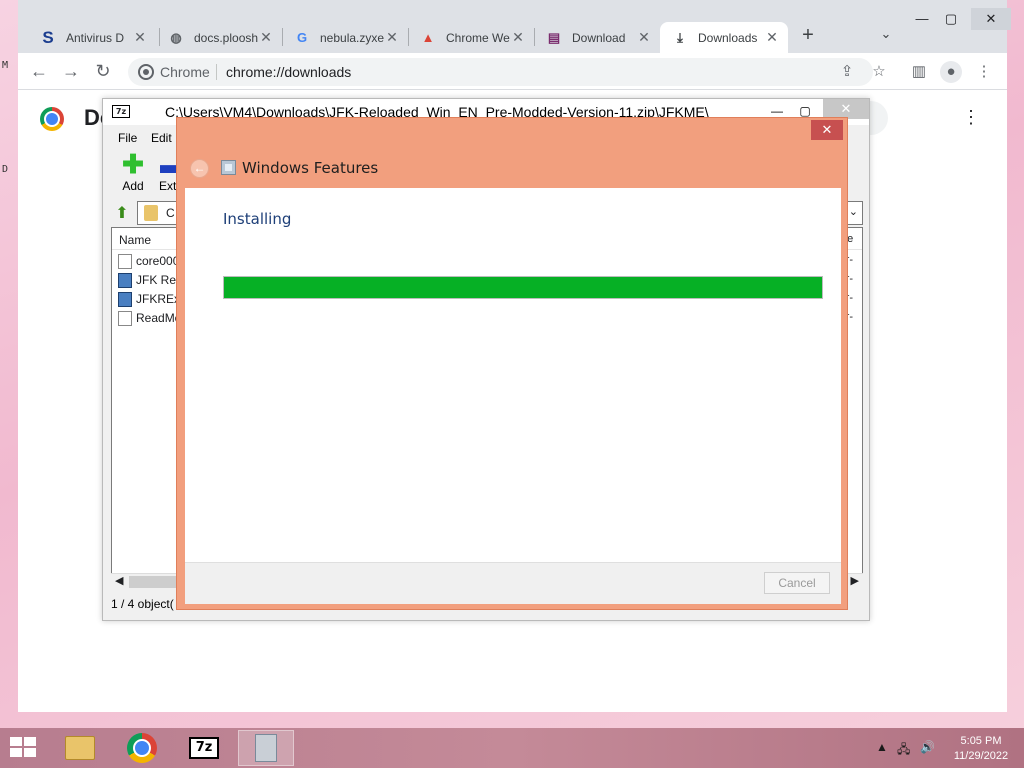 The image size is (1024, 768). I want to click on tab-antivirus: S Antivirus D ✕, so click(92, 37).